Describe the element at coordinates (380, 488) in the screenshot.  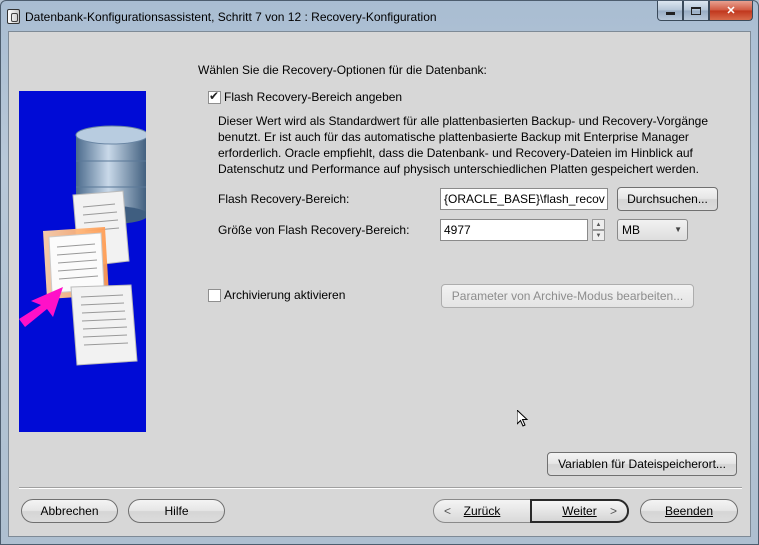
I see `footer-divider` at that location.